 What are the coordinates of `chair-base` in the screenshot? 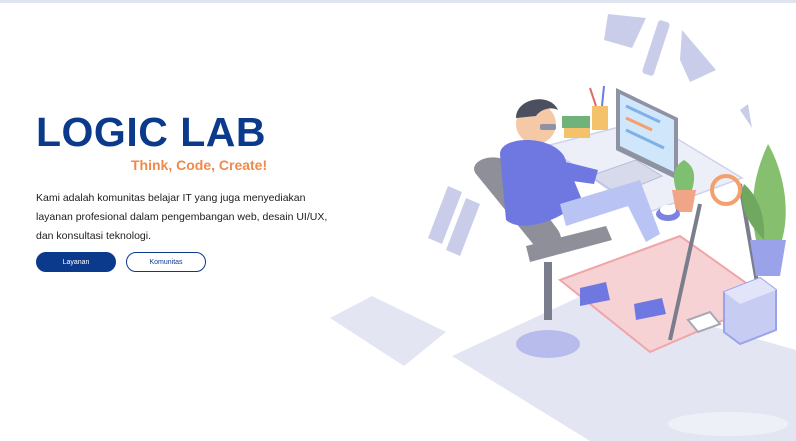 It's located at (548, 344).